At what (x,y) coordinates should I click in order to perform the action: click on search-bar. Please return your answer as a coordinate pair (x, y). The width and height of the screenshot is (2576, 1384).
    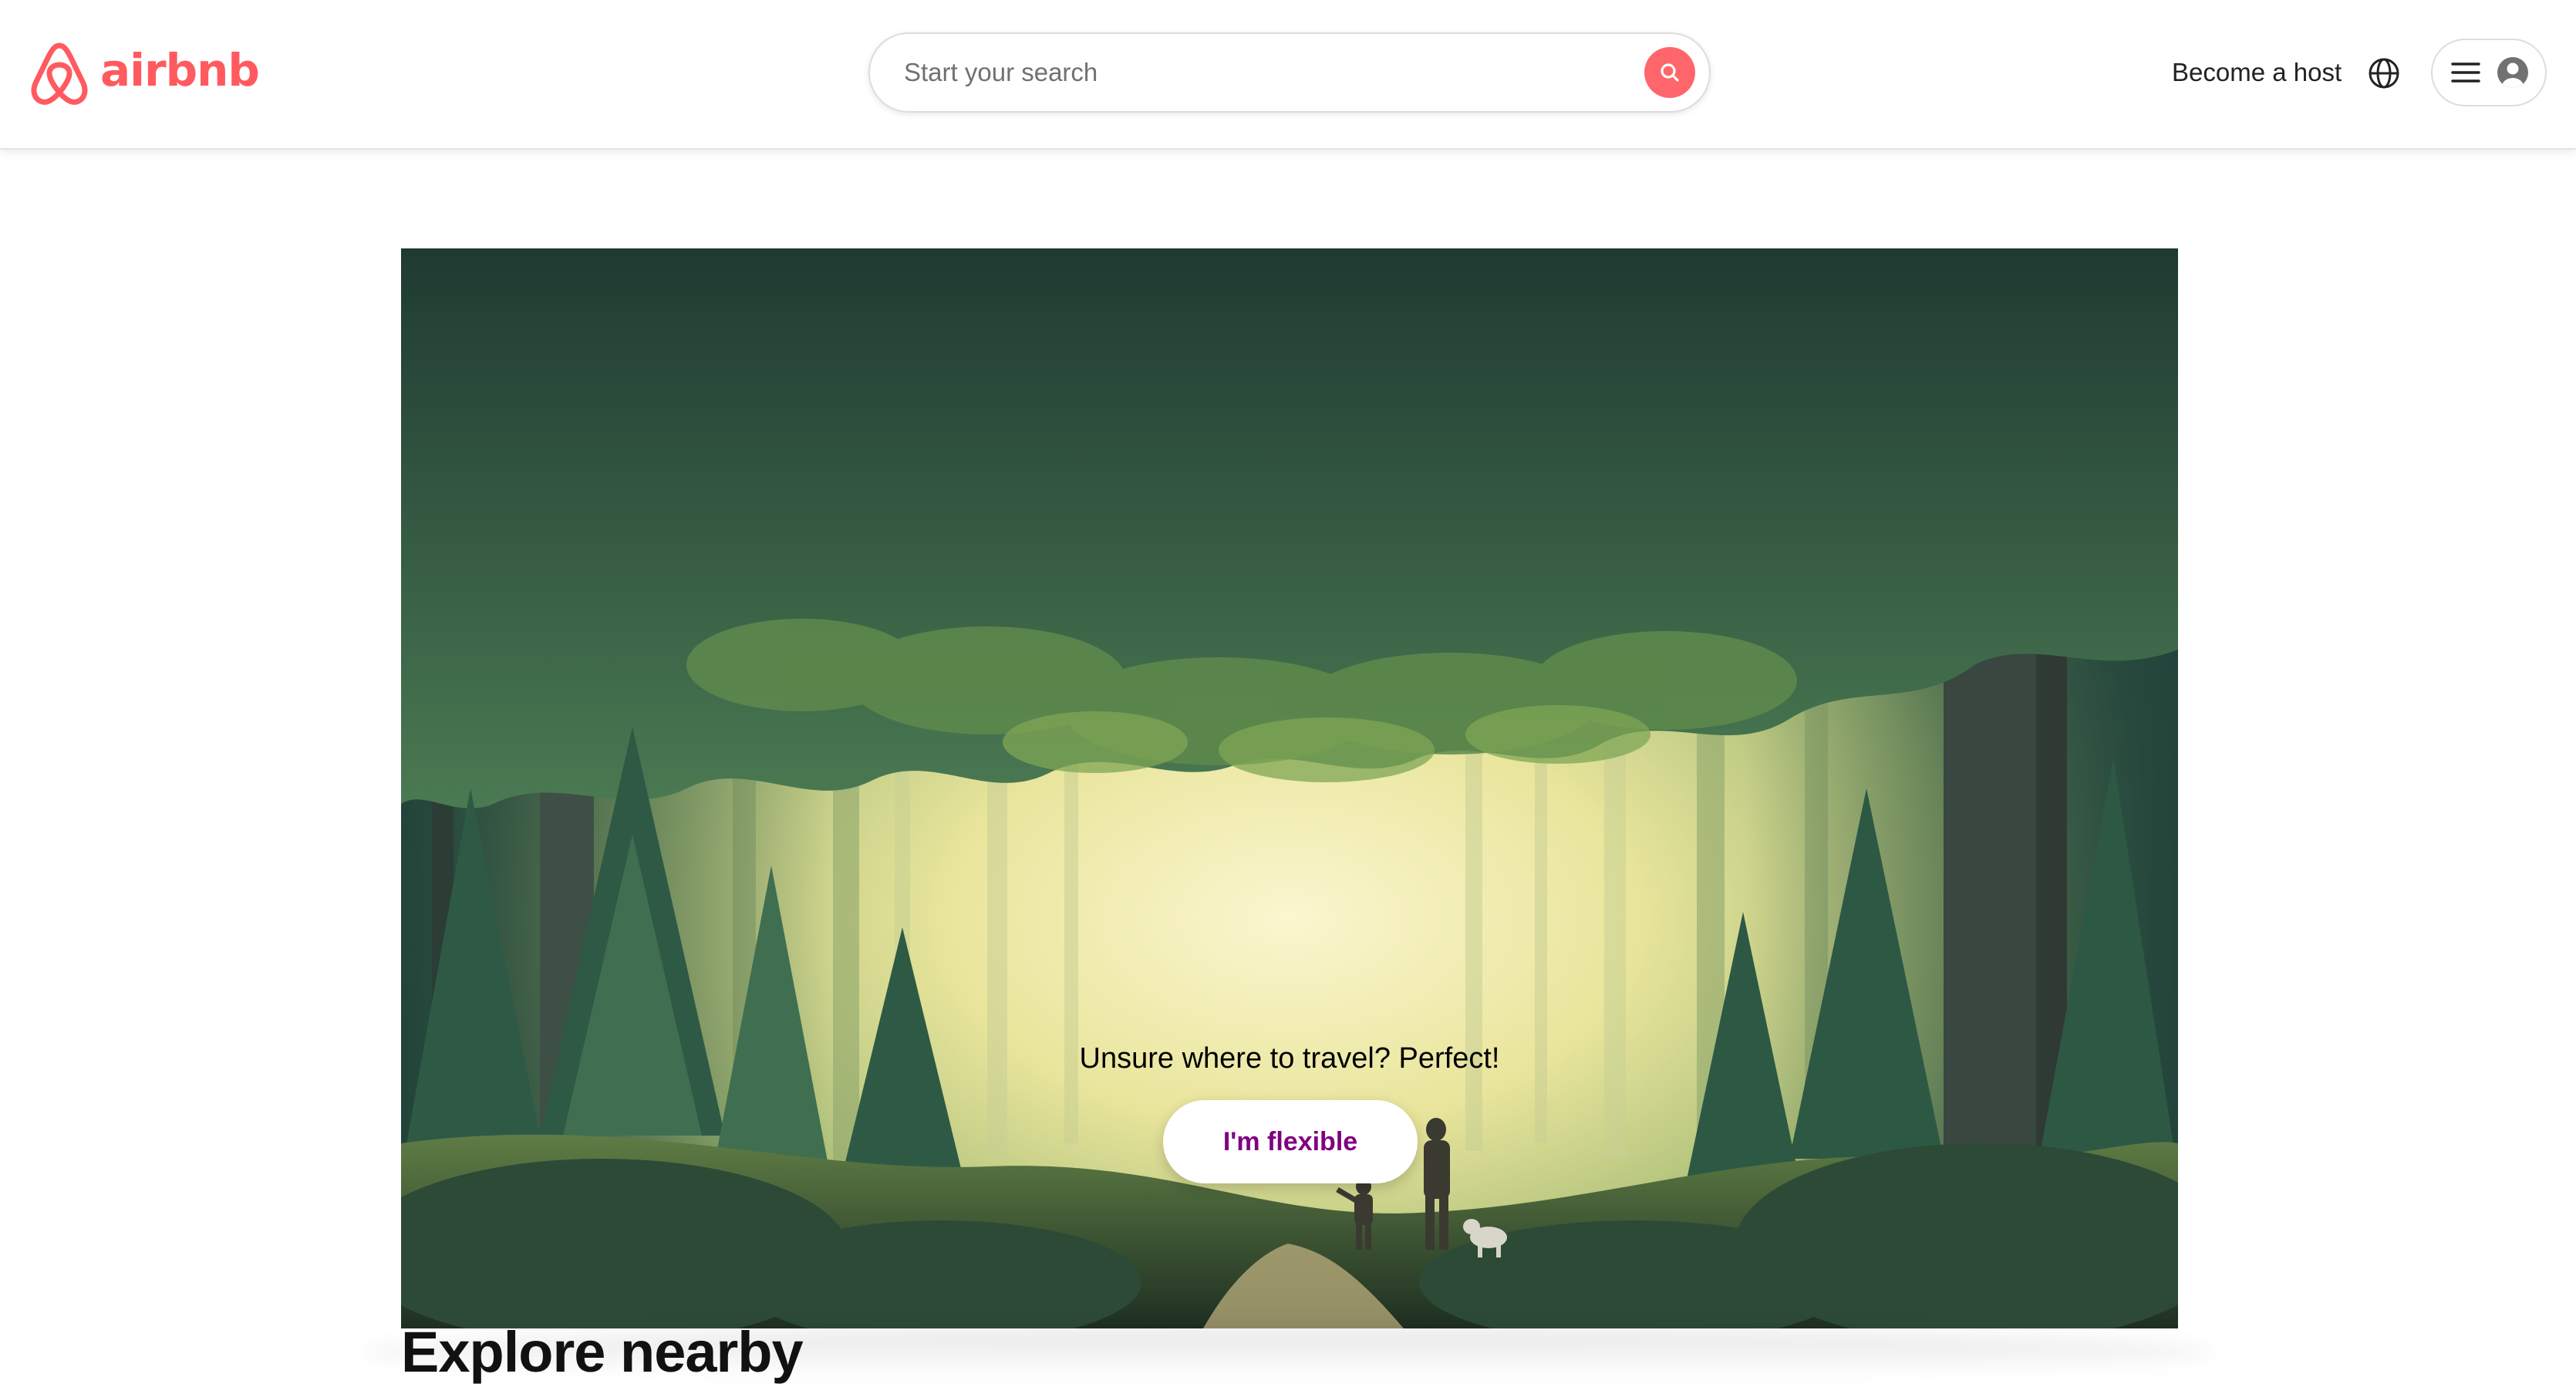
    Looking at the image, I should click on (1289, 72).